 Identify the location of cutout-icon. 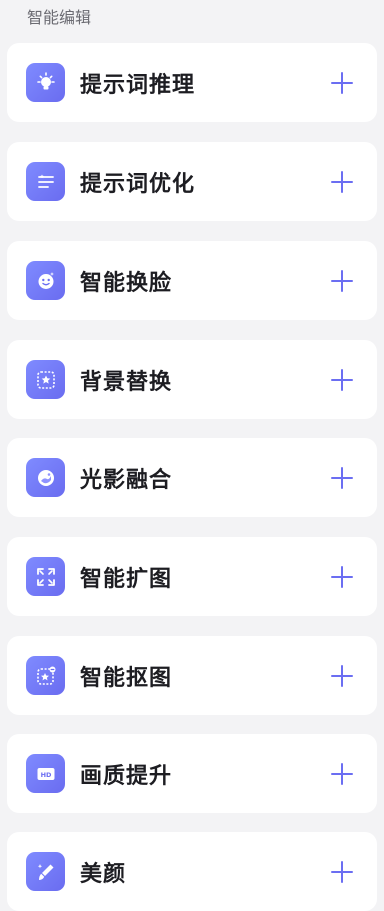
(45, 675).